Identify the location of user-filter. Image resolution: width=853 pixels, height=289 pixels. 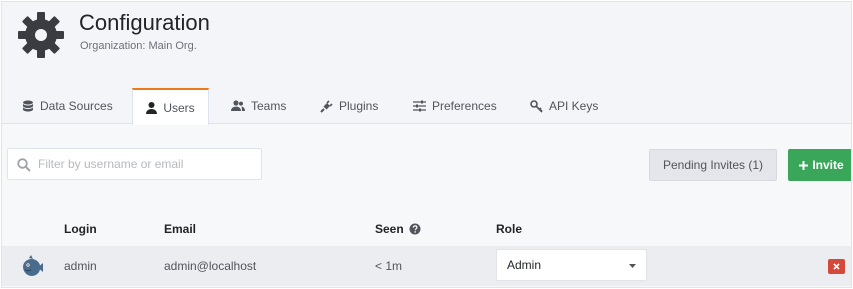
(134, 164).